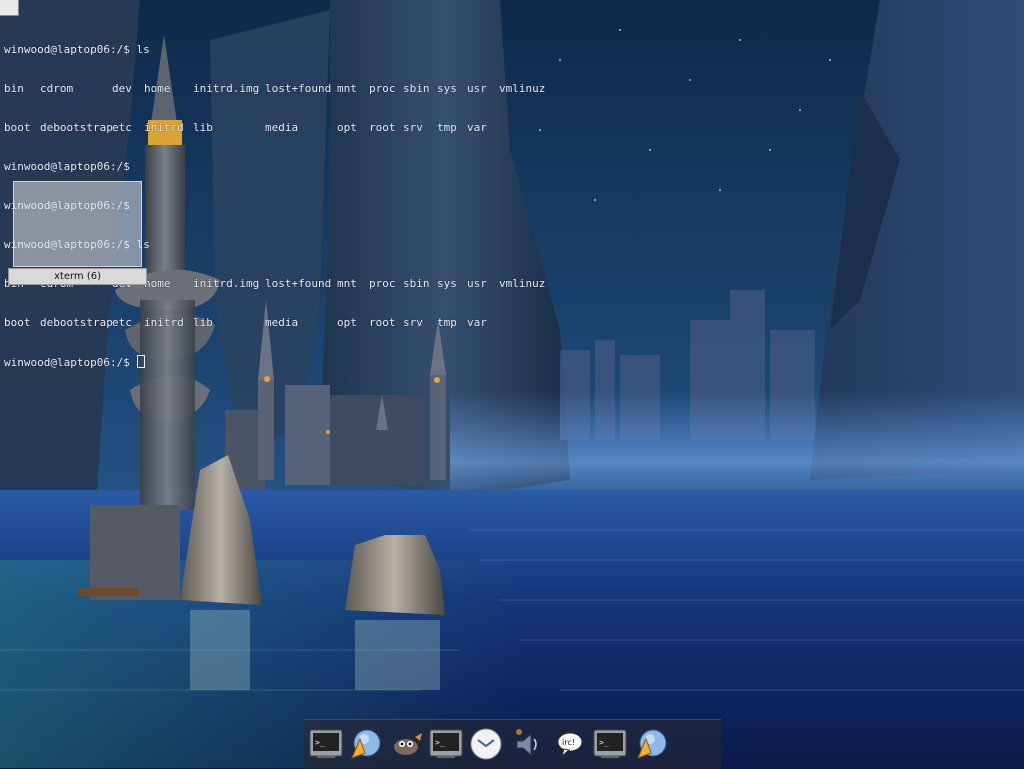 The height and width of the screenshot is (769, 1024). I want to click on terminal-prompt: winwood@laptop06:/$, so click(70, 362).